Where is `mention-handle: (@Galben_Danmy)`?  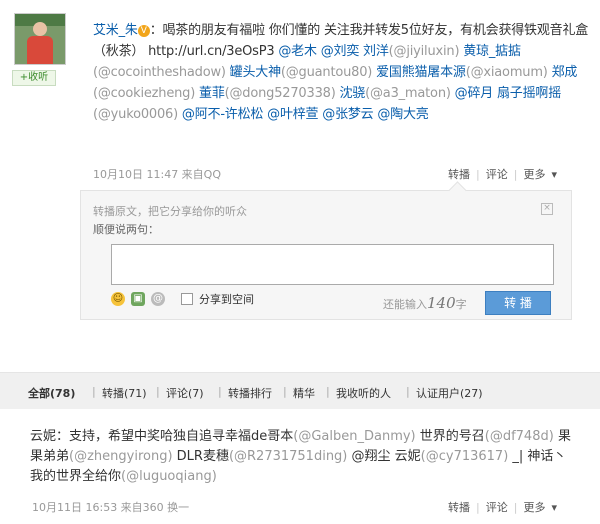 mention-handle: (@Galben_Danmy) is located at coordinates (354, 436).